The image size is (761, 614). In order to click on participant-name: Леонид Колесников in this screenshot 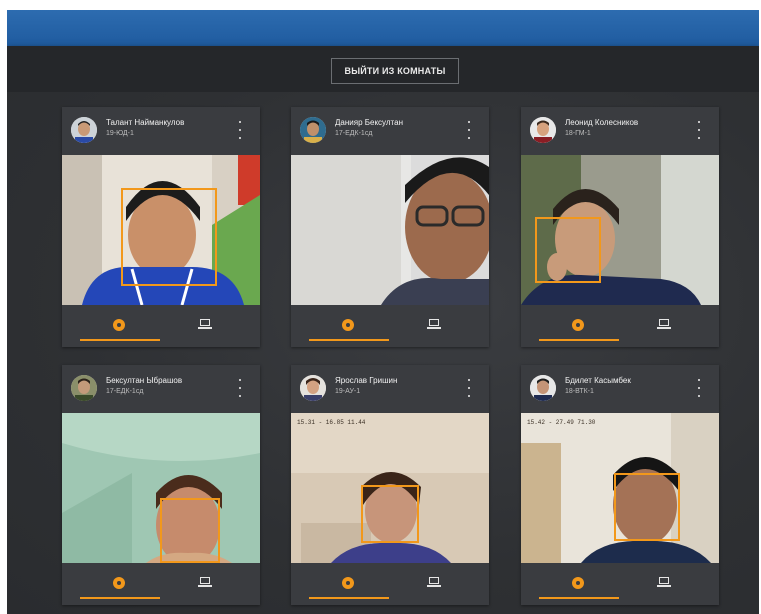, I will do `click(602, 122)`.